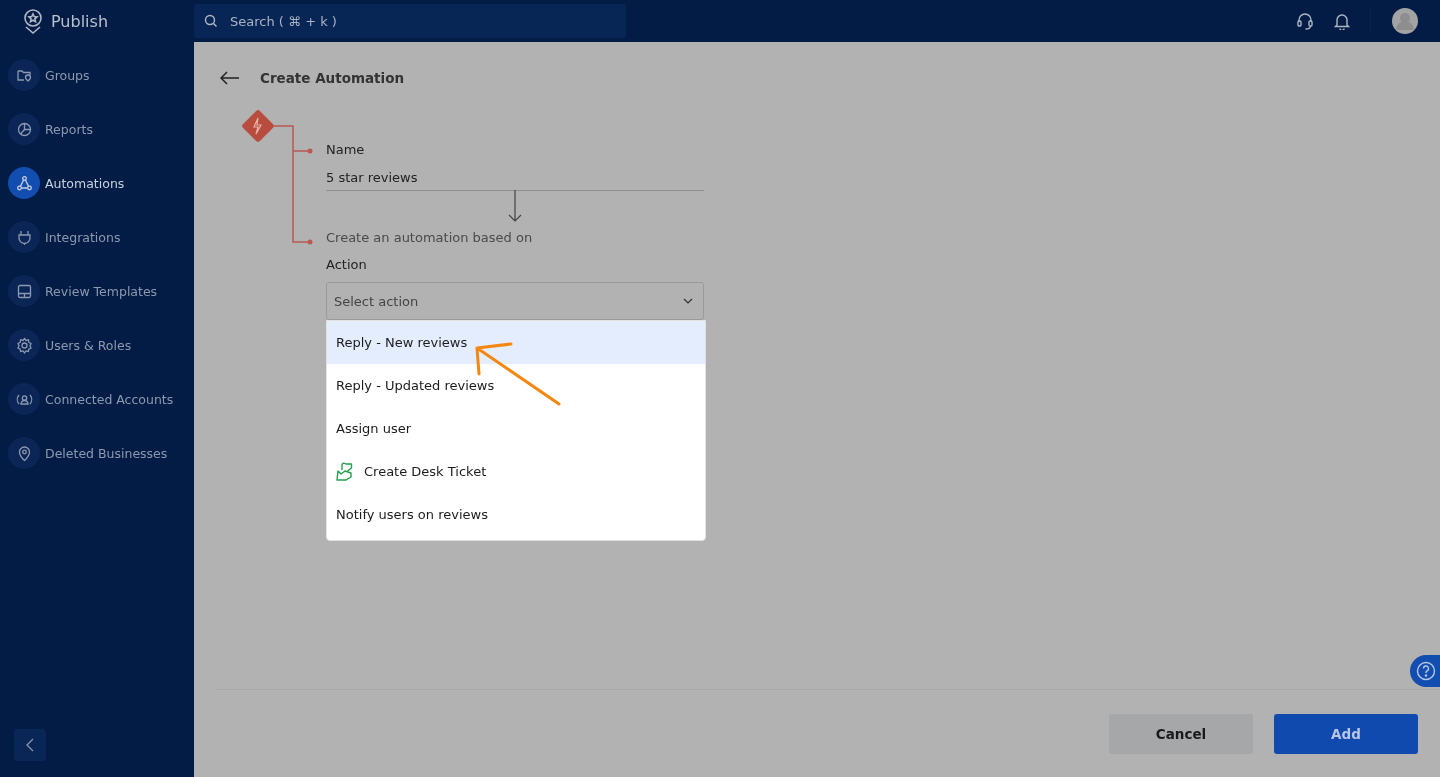 The image size is (1440, 777). What do you see at coordinates (516, 471) in the screenshot?
I see `dropdown-option: Create Desk Ticket` at bounding box center [516, 471].